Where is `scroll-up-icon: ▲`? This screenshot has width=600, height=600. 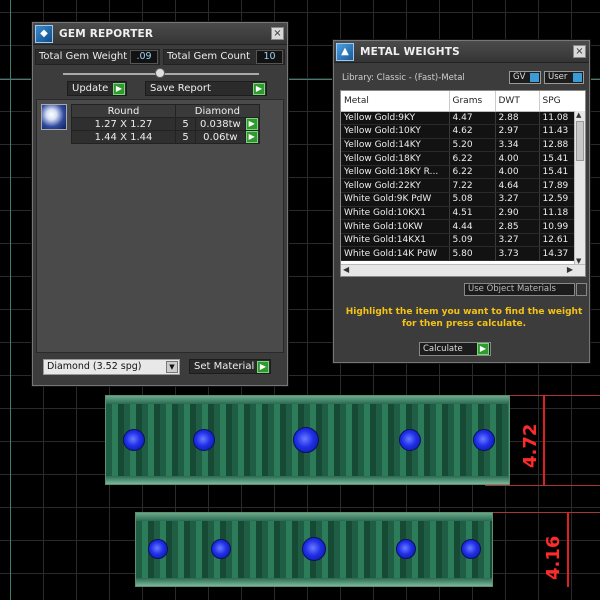
scroll-up-icon: ▲ is located at coordinates (578, 115).